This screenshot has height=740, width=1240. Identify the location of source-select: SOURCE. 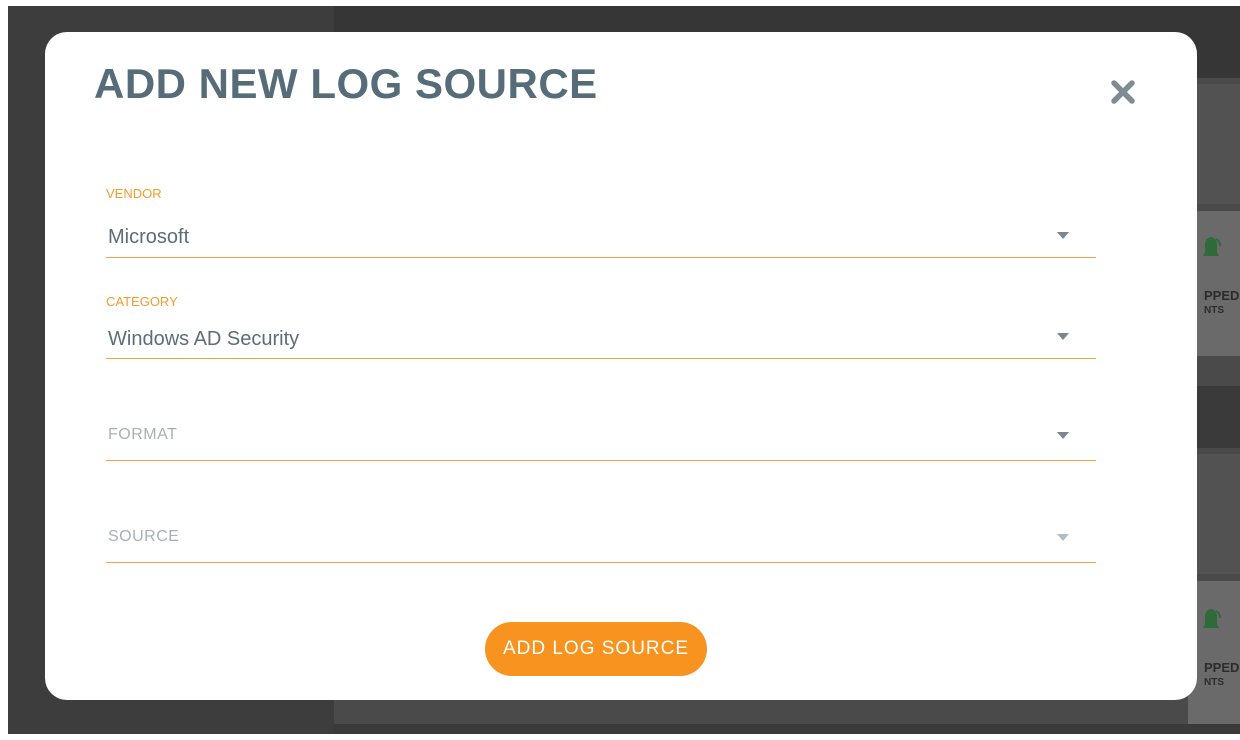
(601, 537).